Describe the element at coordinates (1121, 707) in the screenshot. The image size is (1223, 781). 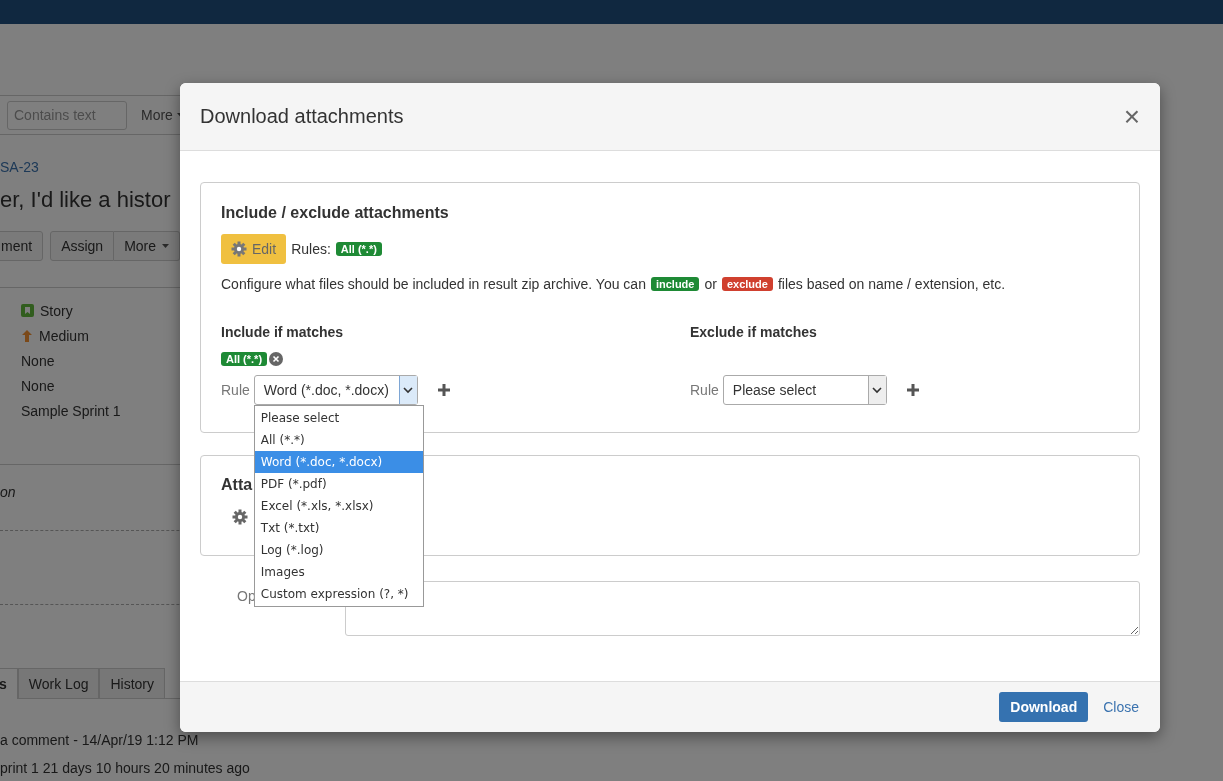
I see `close-link: Close` at that location.